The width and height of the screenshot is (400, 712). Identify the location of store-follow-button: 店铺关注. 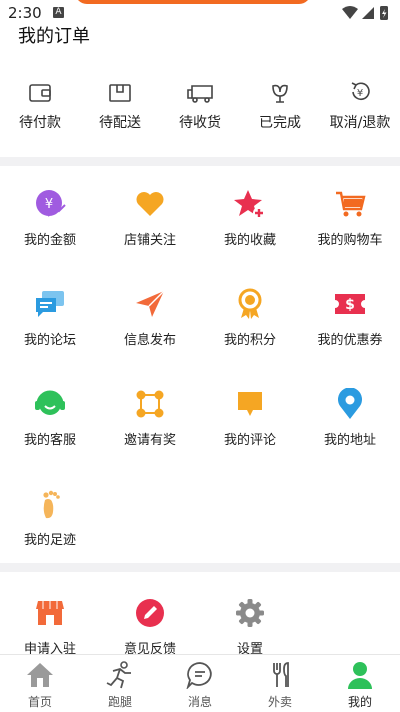
(150, 217).